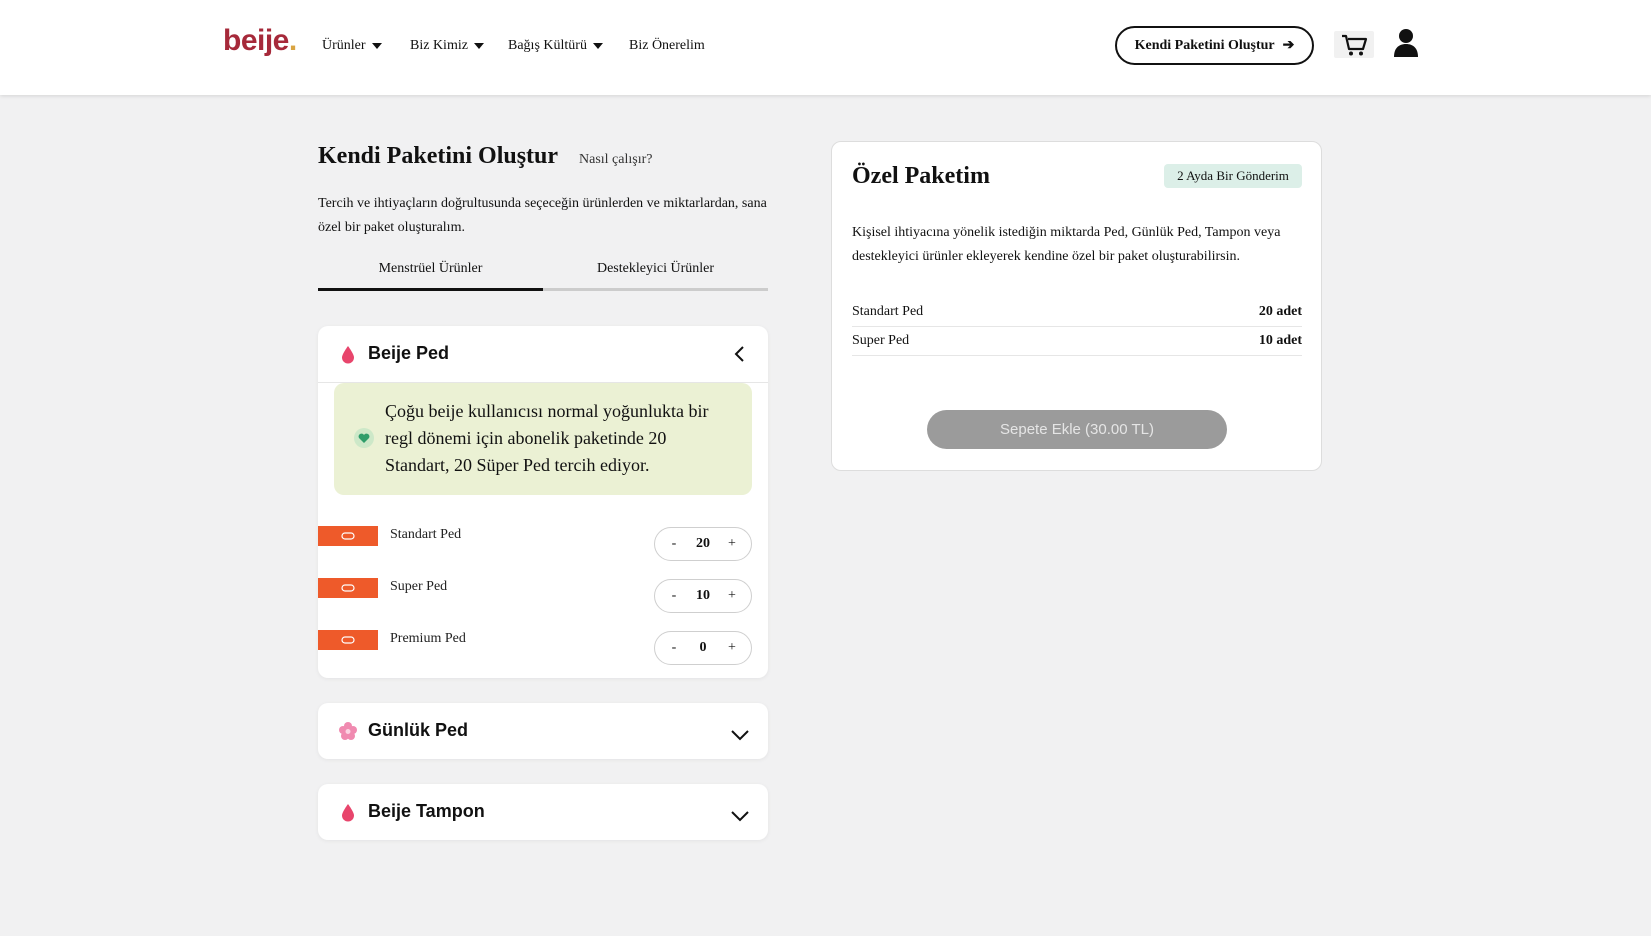 Image resolution: width=1651 pixels, height=936 pixels. Describe the element at coordinates (256, 40) in the screenshot. I see `logo-text: beije` at that location.